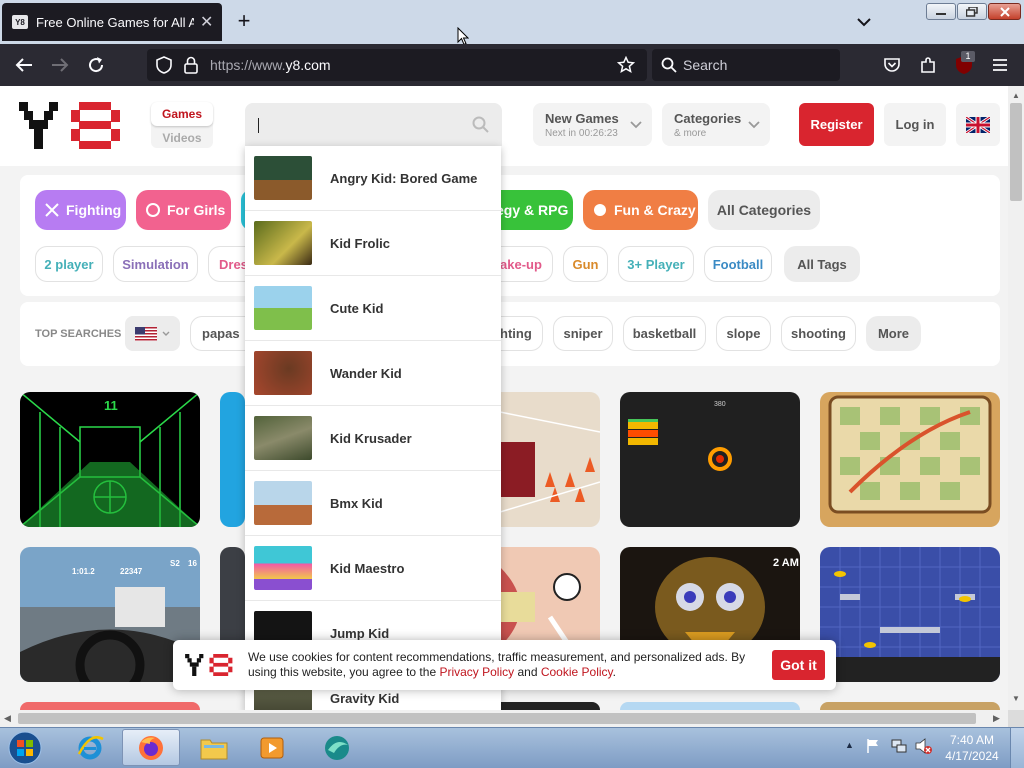 Image resolution: width=1024 pixels, height=768 pixels. I want to click on horizontal-scrollbar: ◀ ▶, so click(504, 718).